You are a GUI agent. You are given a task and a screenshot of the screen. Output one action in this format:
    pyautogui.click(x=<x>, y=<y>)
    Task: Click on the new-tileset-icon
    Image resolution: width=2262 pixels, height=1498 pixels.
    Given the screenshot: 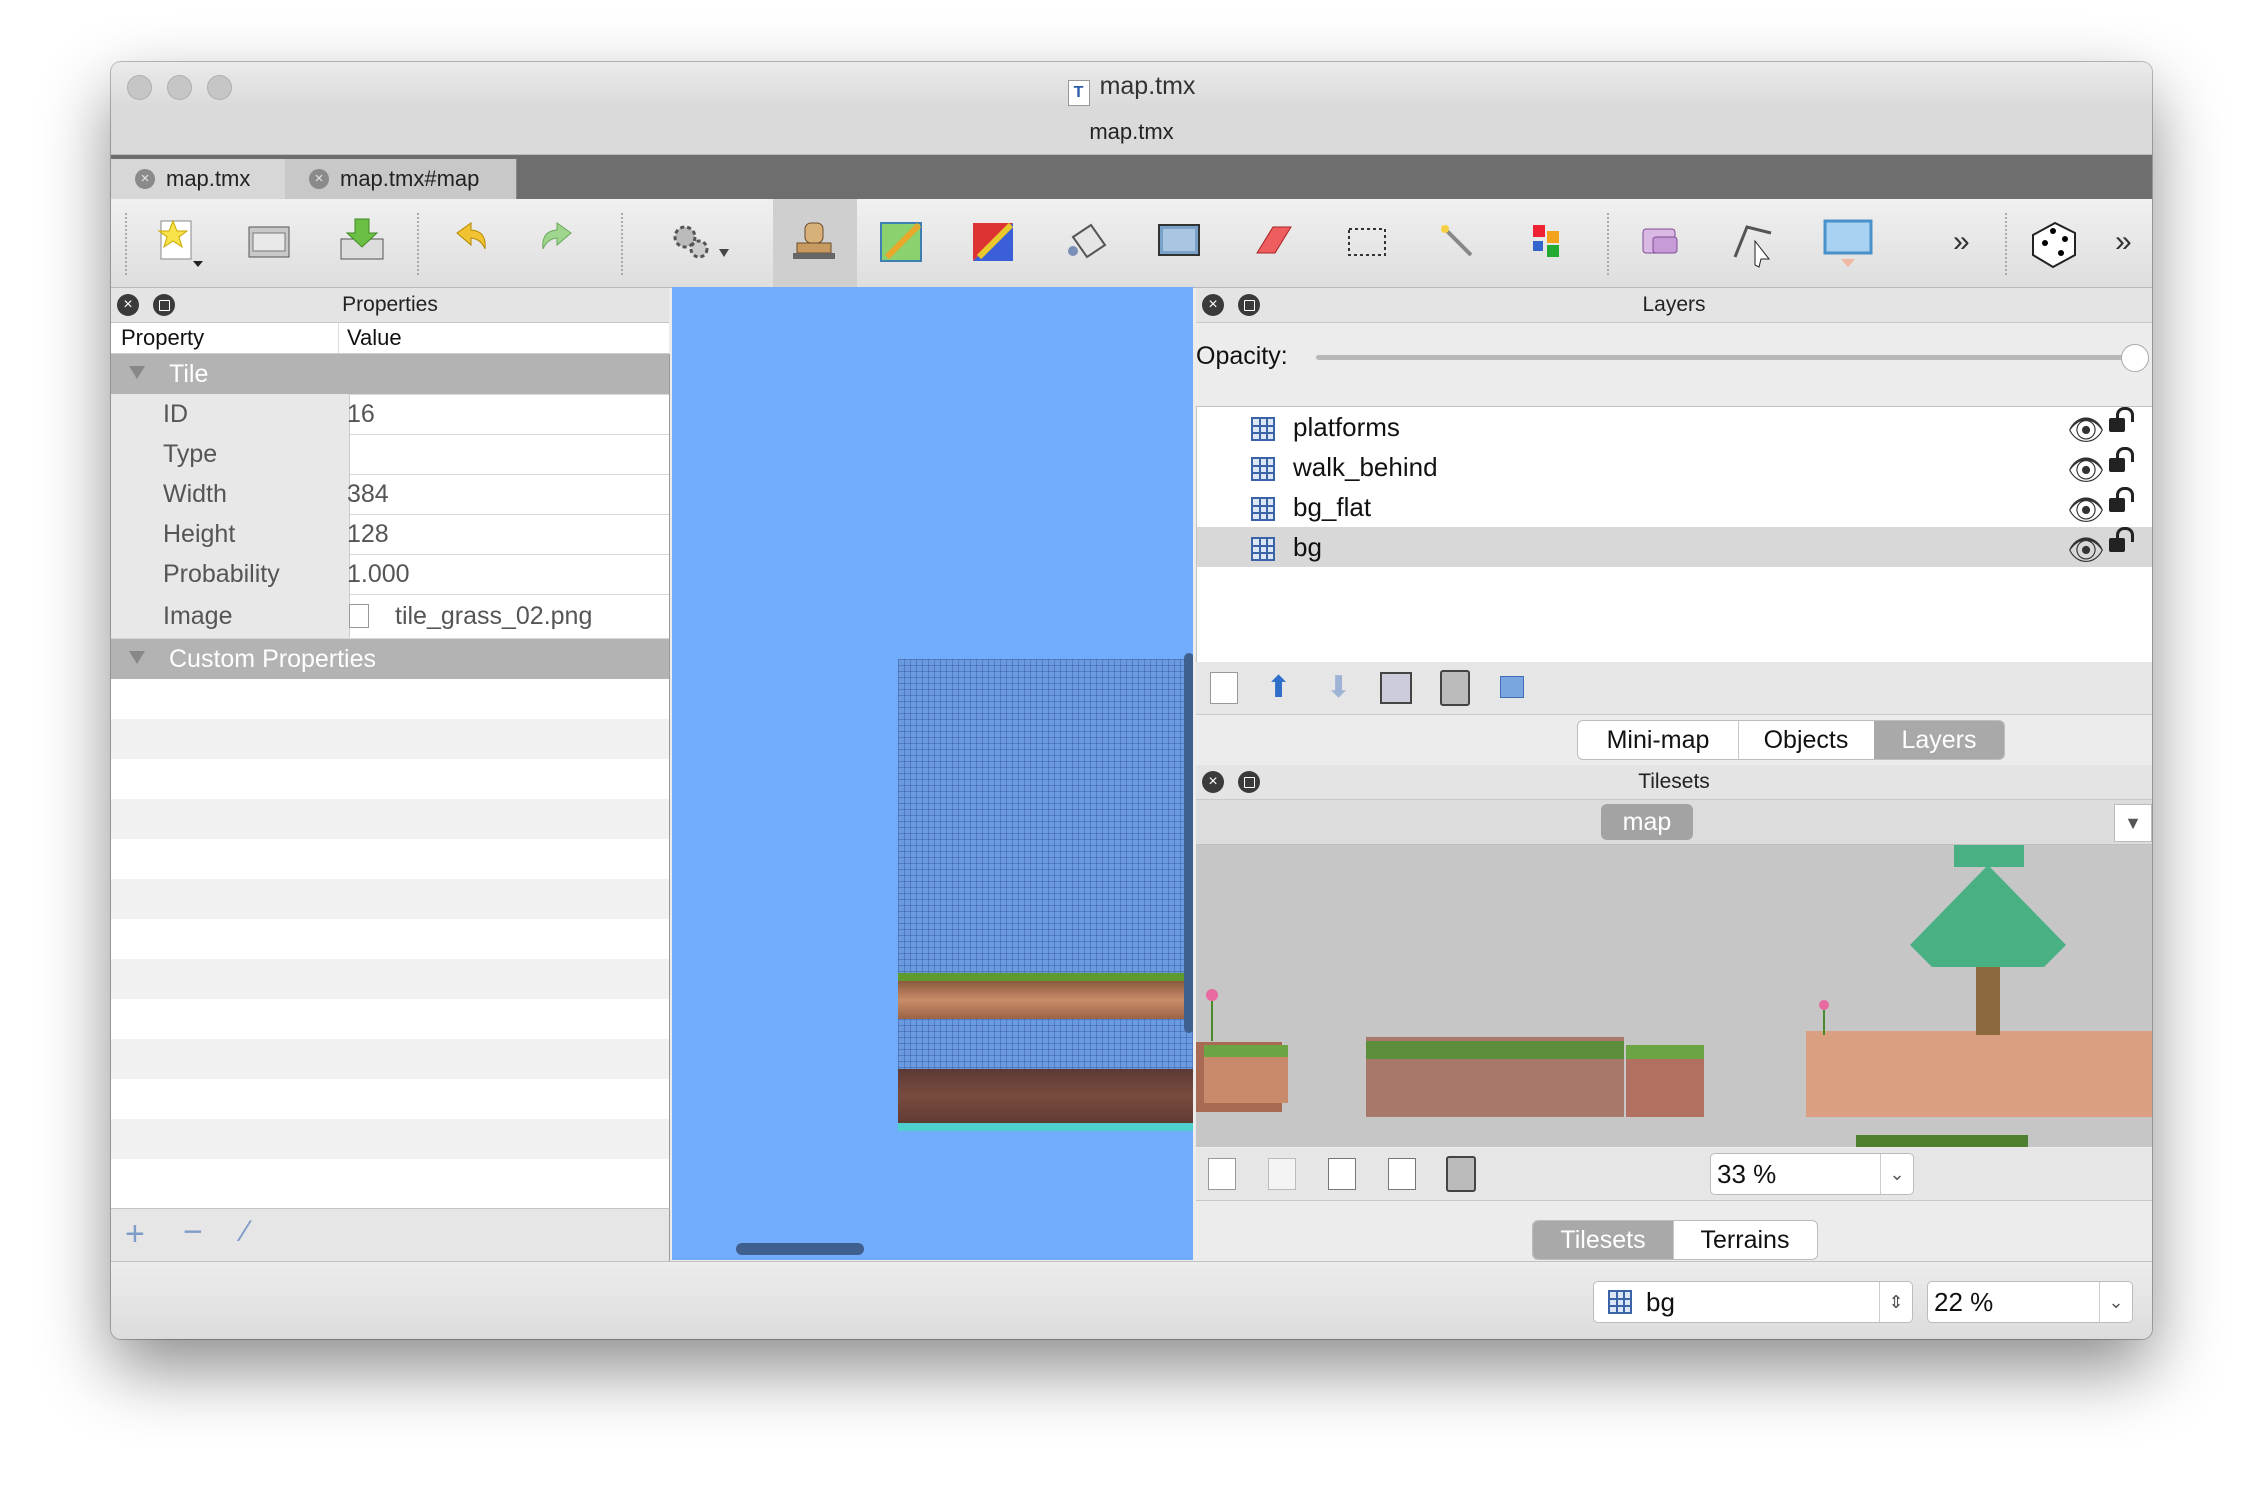 What is the action you would take?
    pyautogui.click(x=1222, y=1174)
    